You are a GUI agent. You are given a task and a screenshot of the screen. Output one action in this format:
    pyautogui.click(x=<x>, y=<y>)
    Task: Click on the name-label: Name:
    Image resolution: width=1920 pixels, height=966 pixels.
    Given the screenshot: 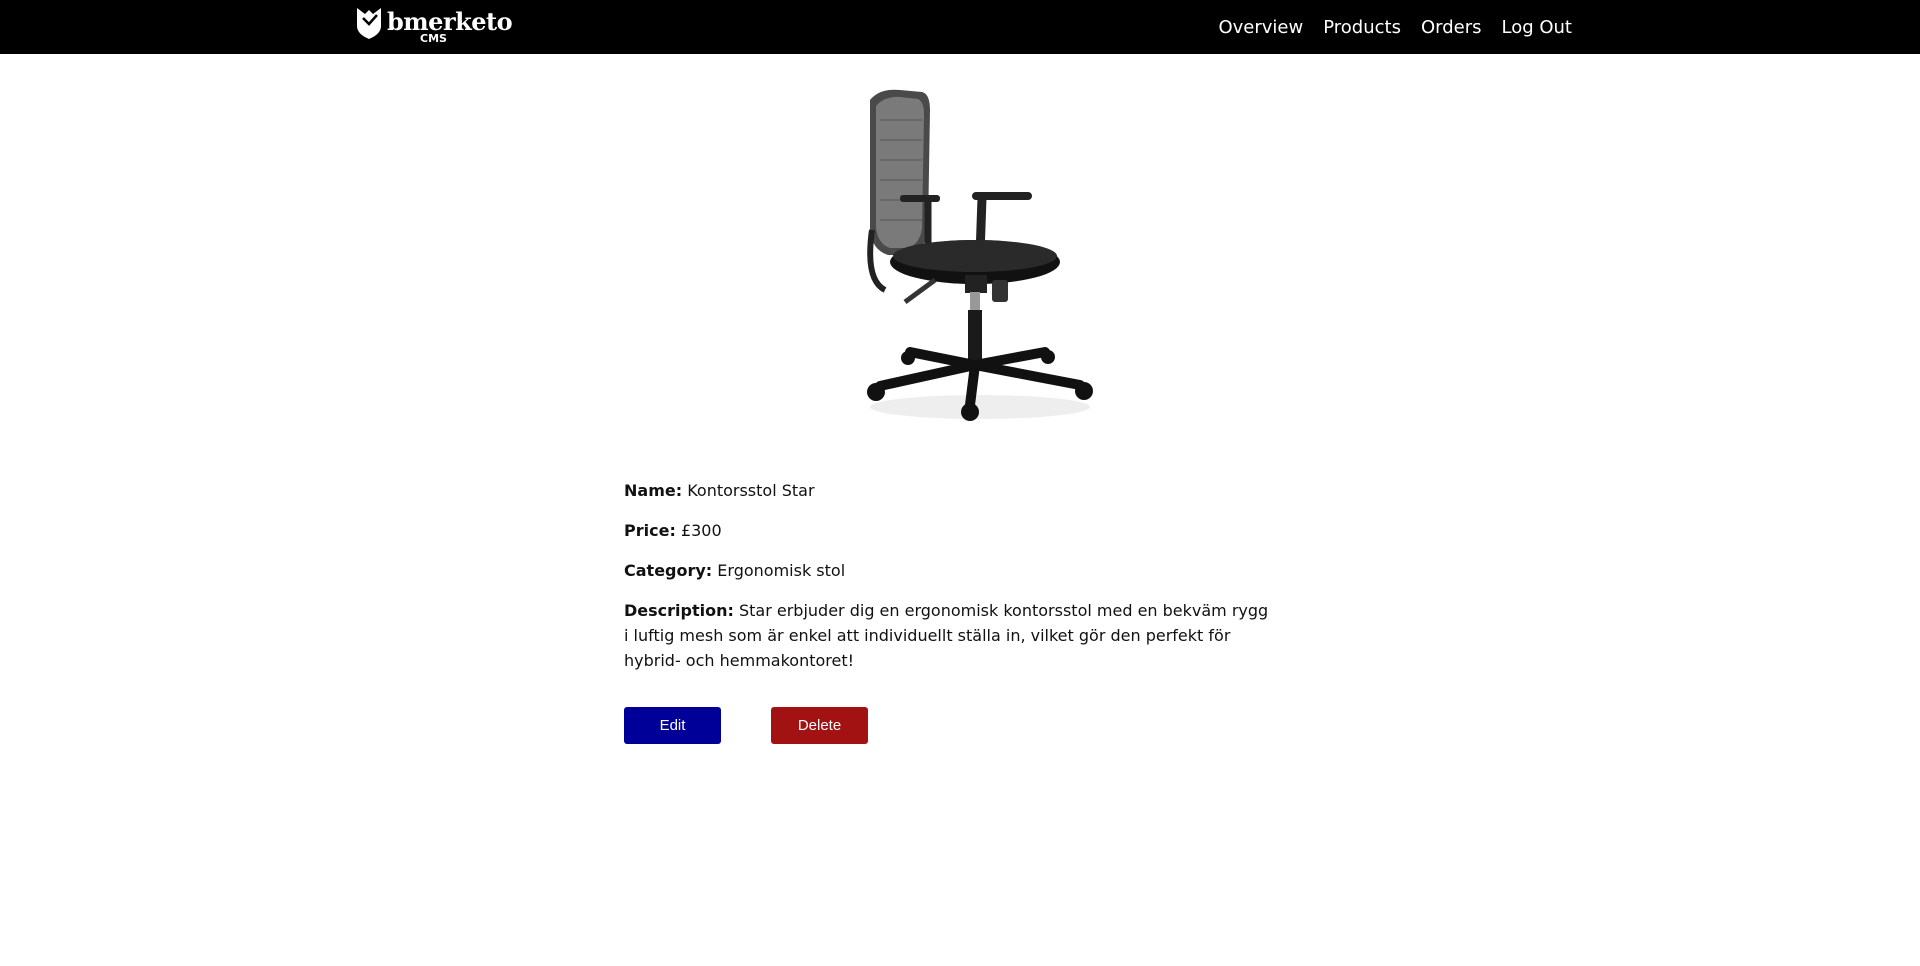 What is the action you would take?
    pyautogui.click(x=653, y=490)
    